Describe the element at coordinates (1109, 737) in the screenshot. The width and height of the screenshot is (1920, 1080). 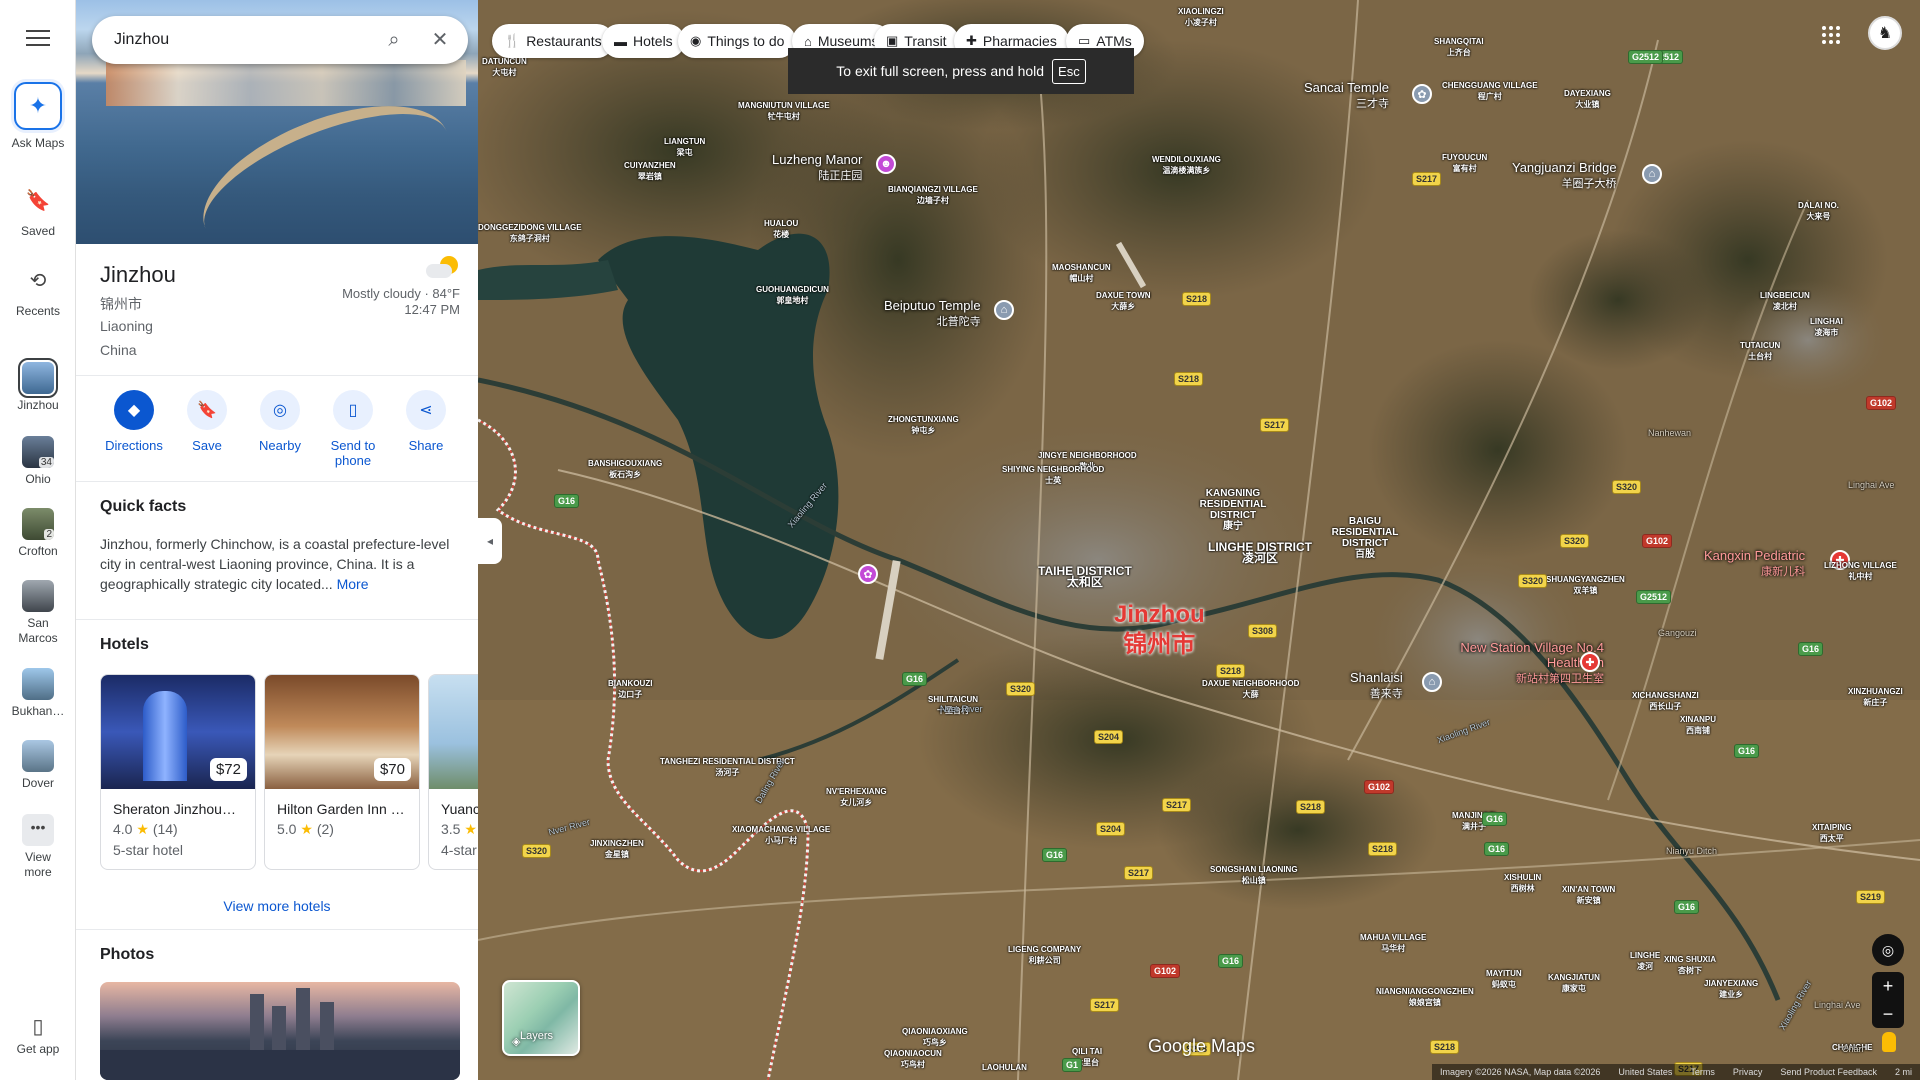
I see `road-shield: S204` at that location.